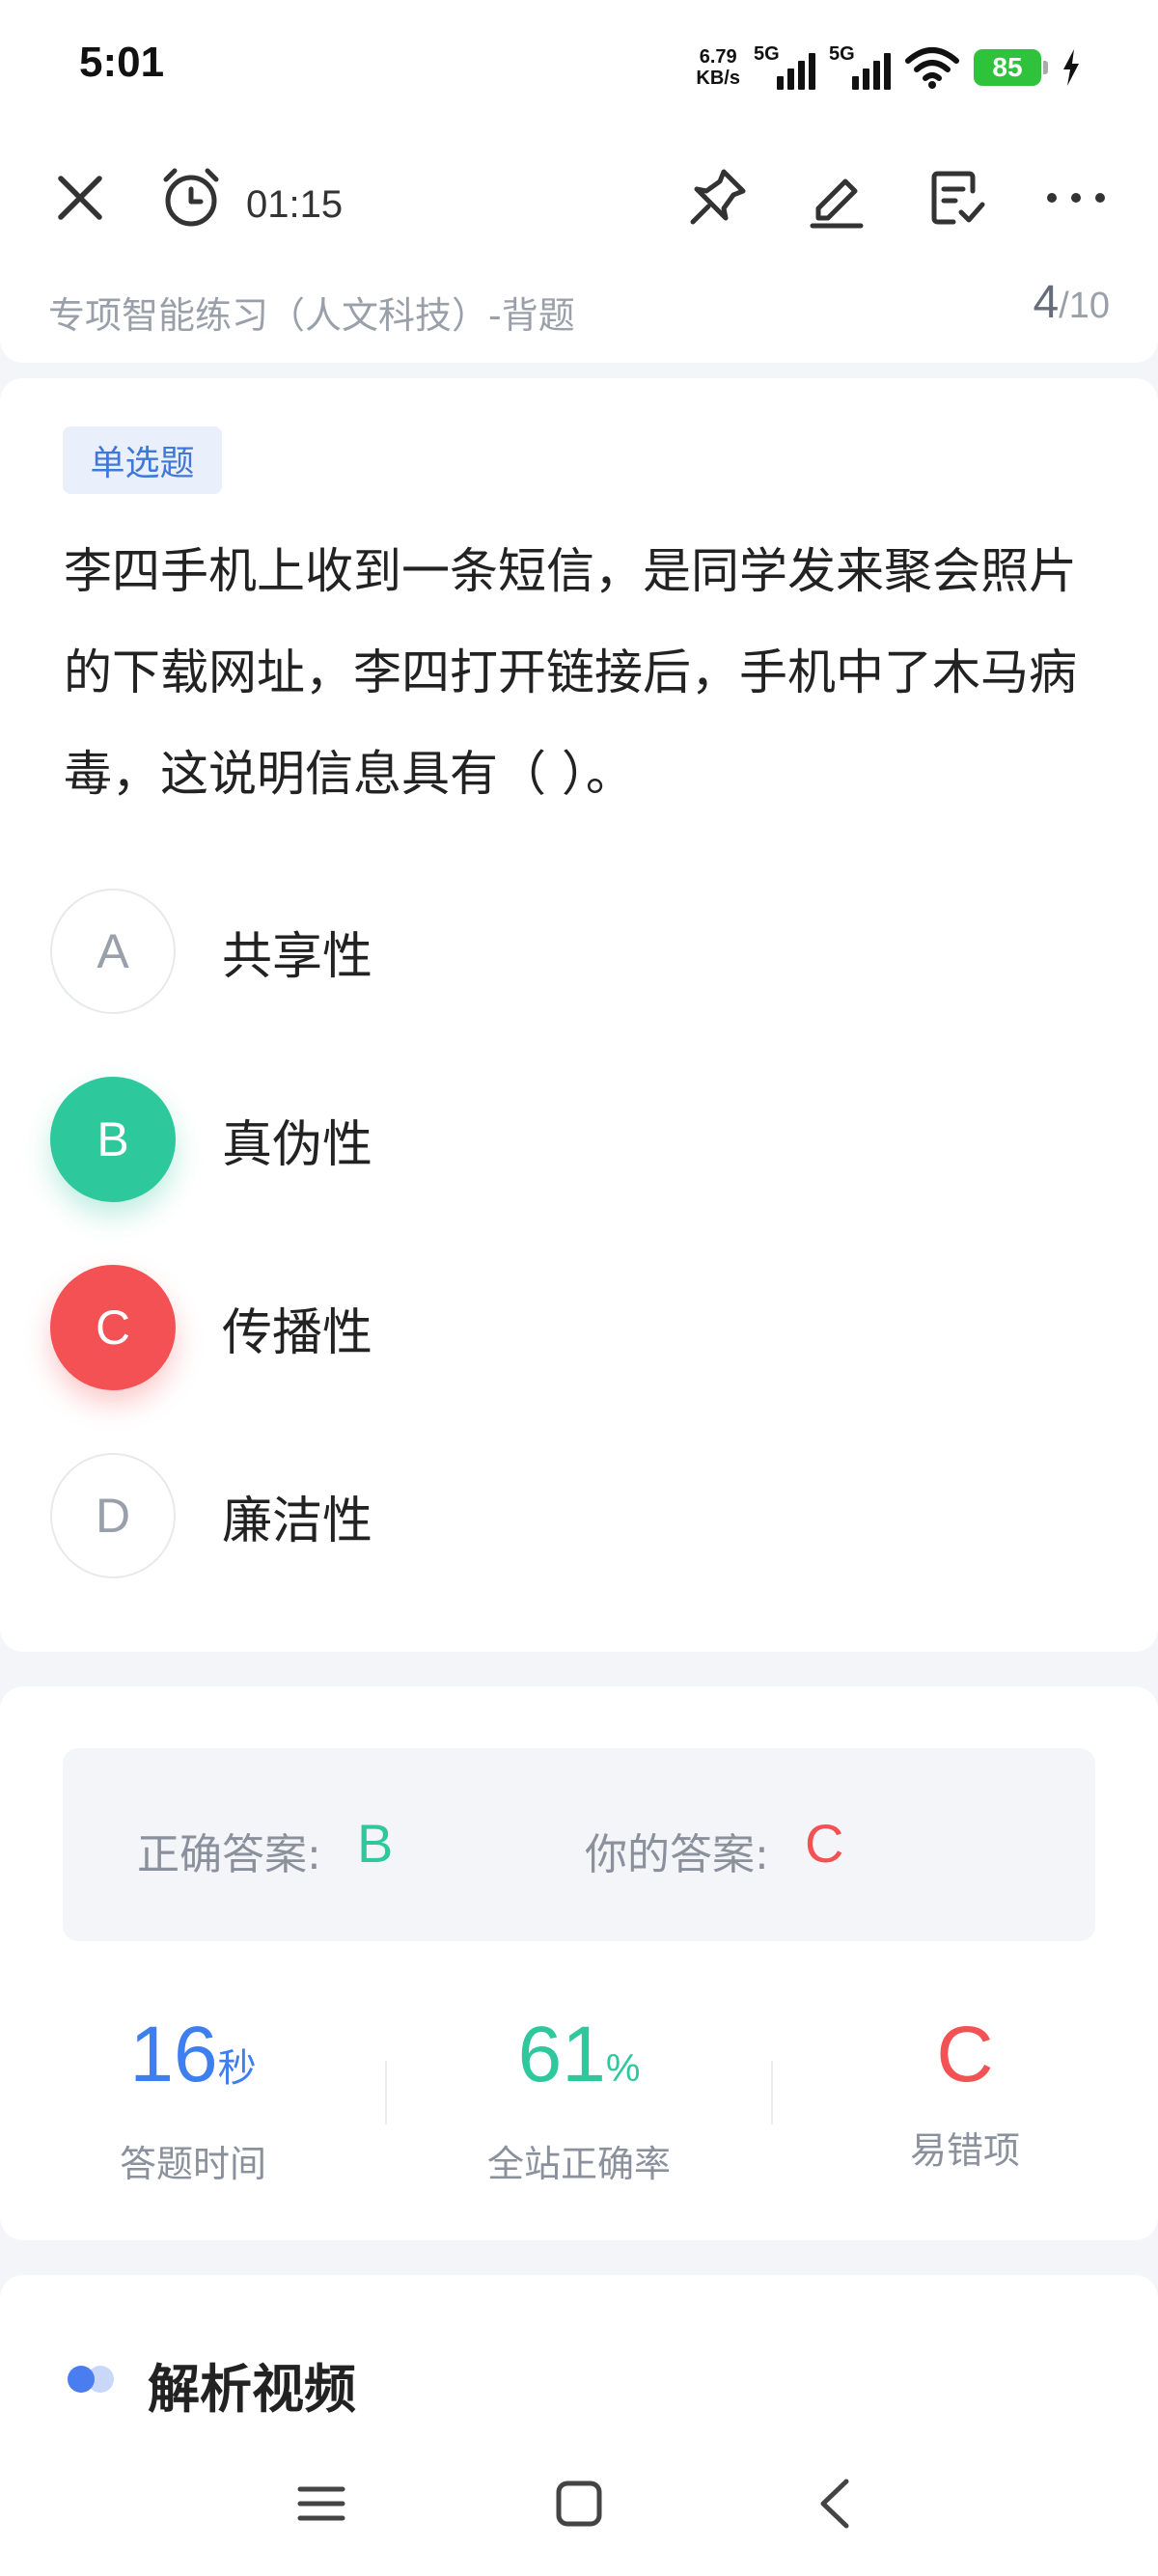 Image resolution: width=1158 pixels, height=2576 pixels. I want to click on home-nav-button, so click(579, 2503).